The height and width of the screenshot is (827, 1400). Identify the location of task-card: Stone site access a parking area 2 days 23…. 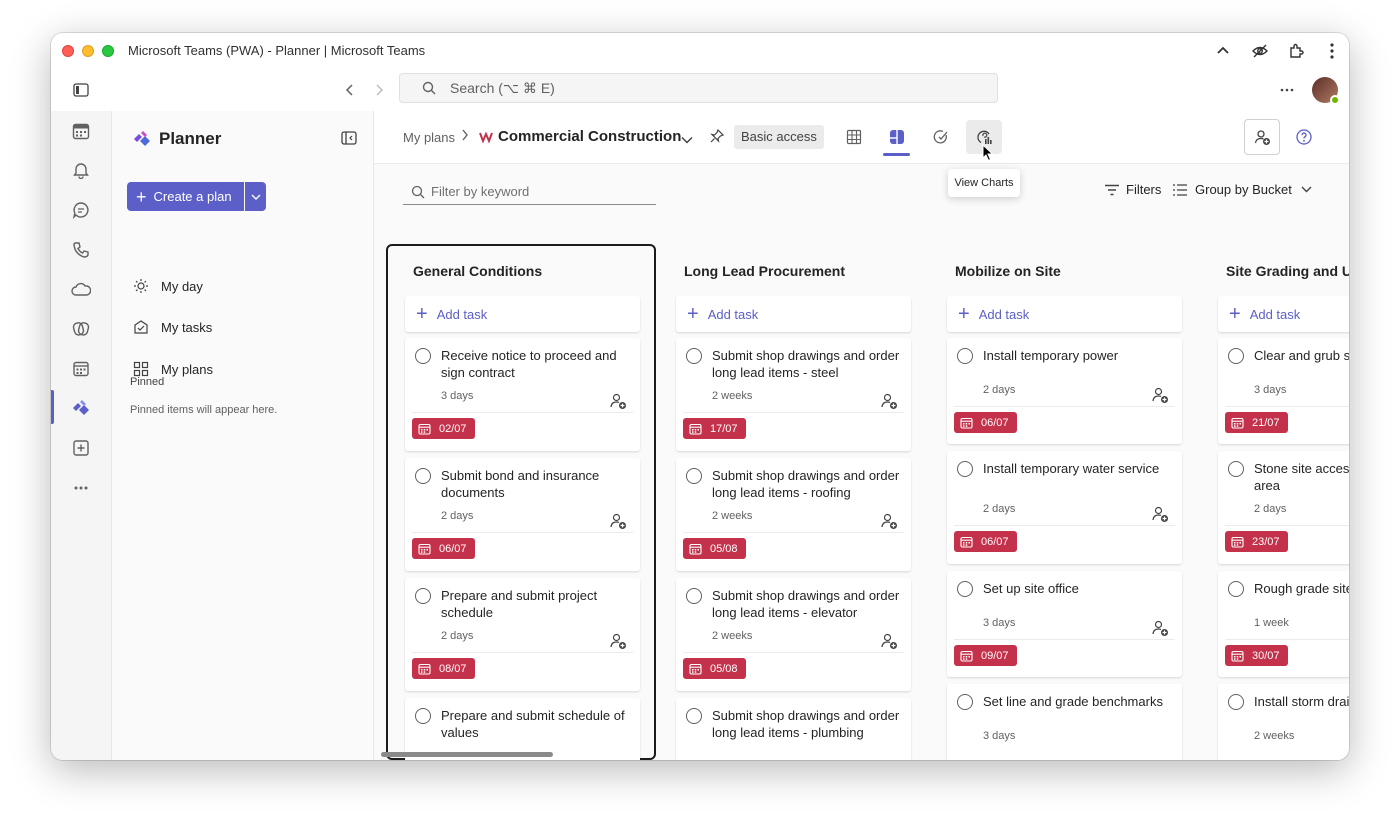
(1283, 507).